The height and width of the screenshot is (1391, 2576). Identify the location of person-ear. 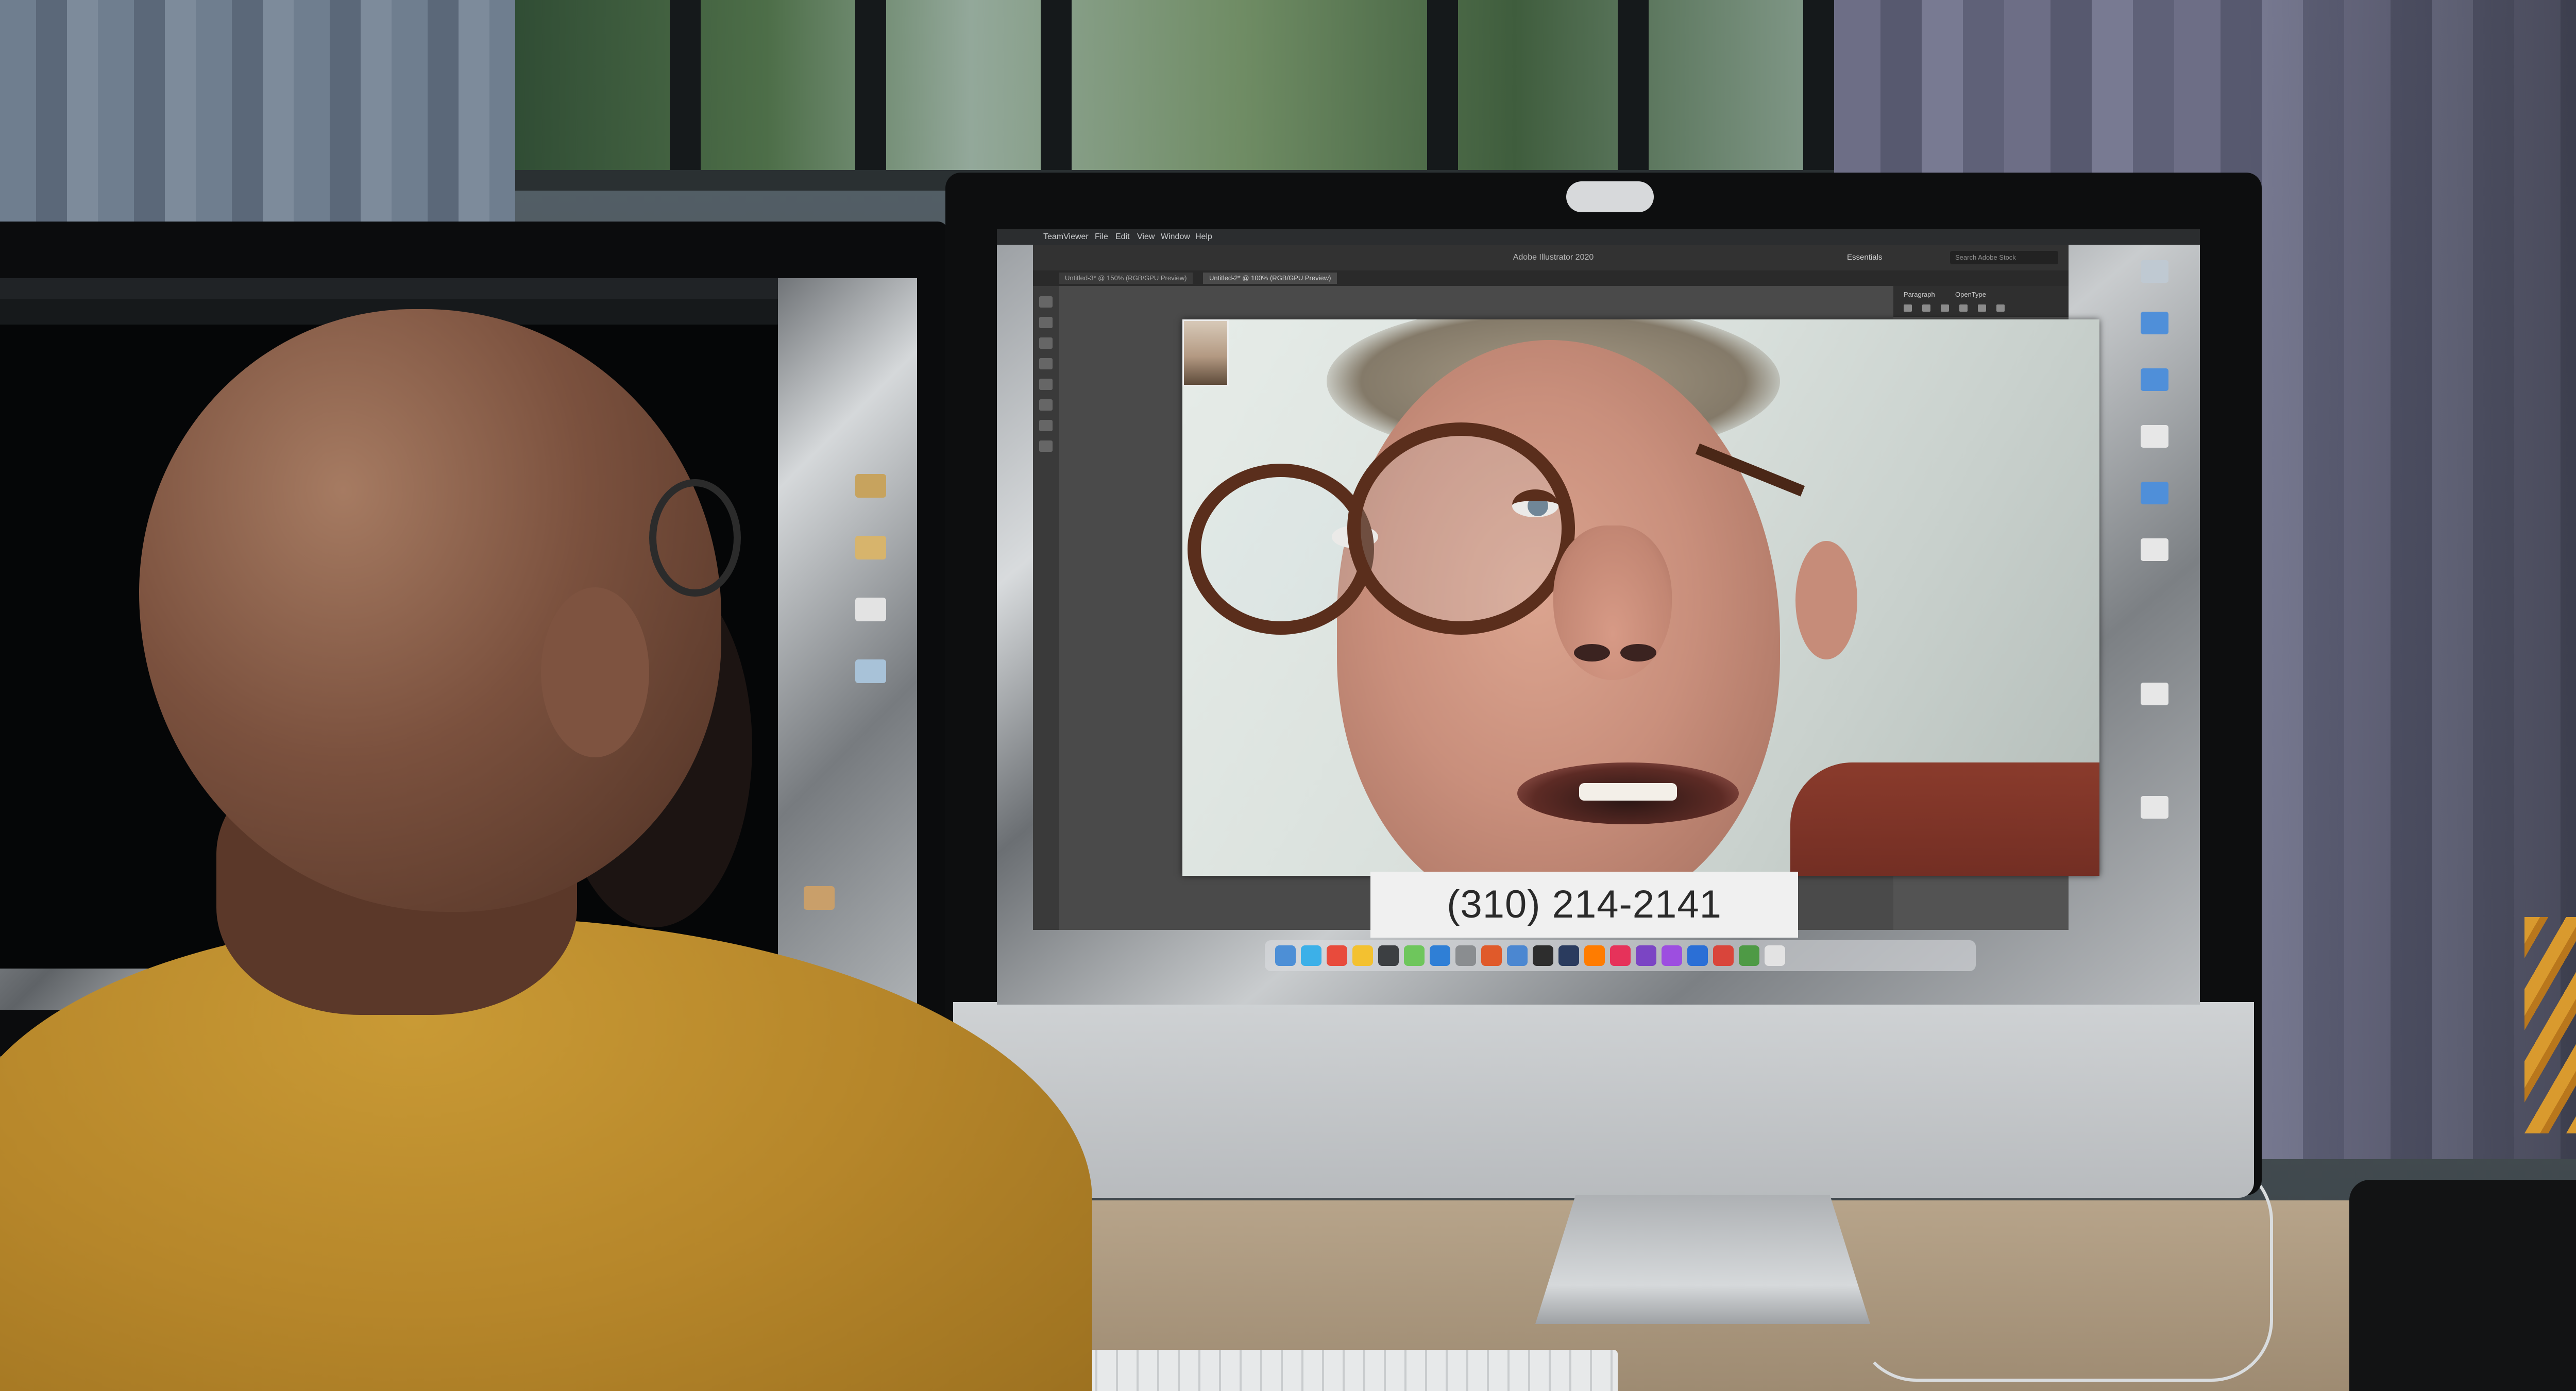
(595, 672).